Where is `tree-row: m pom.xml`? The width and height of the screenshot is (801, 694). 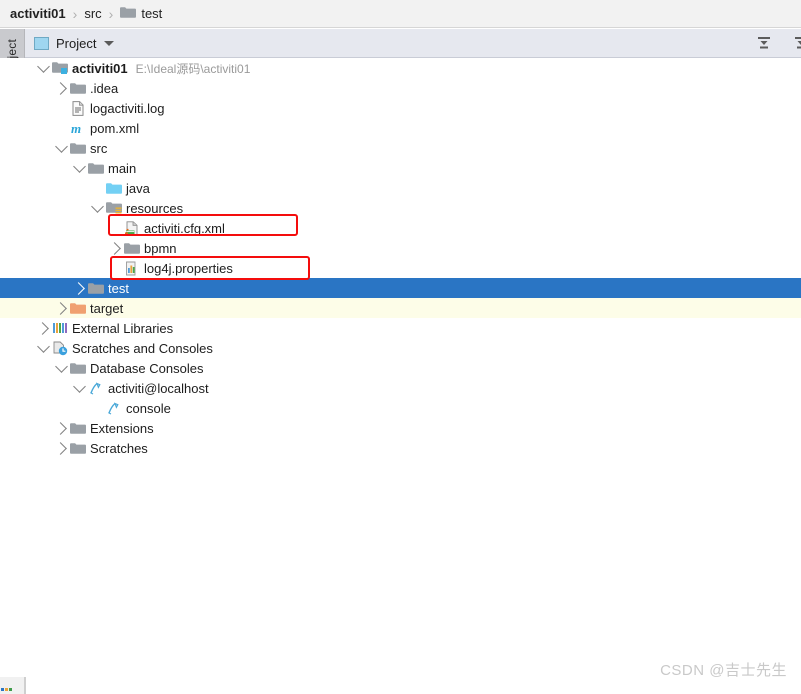
tree-row: m pom.xml is located at coordinates (400, 128).